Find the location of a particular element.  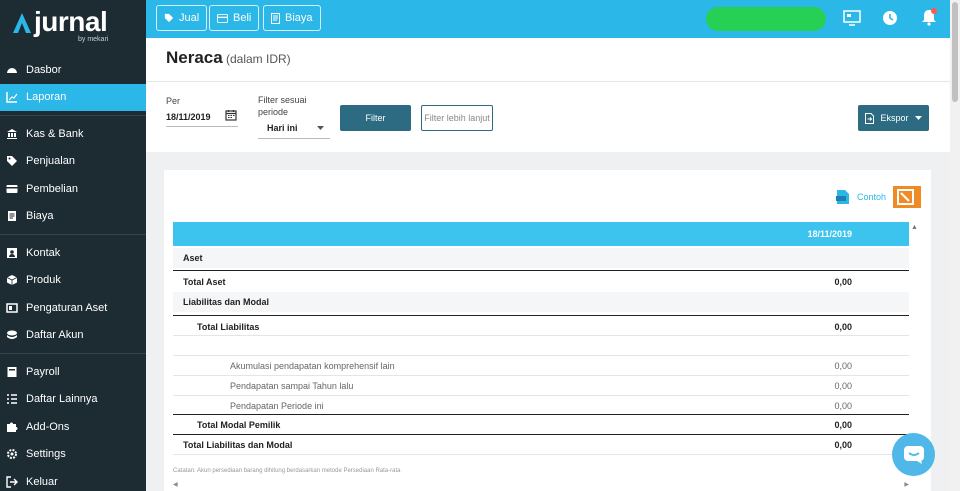

row-label: Akumulasi pendapatan komprehensif lain is located at coordinates (312, 366).